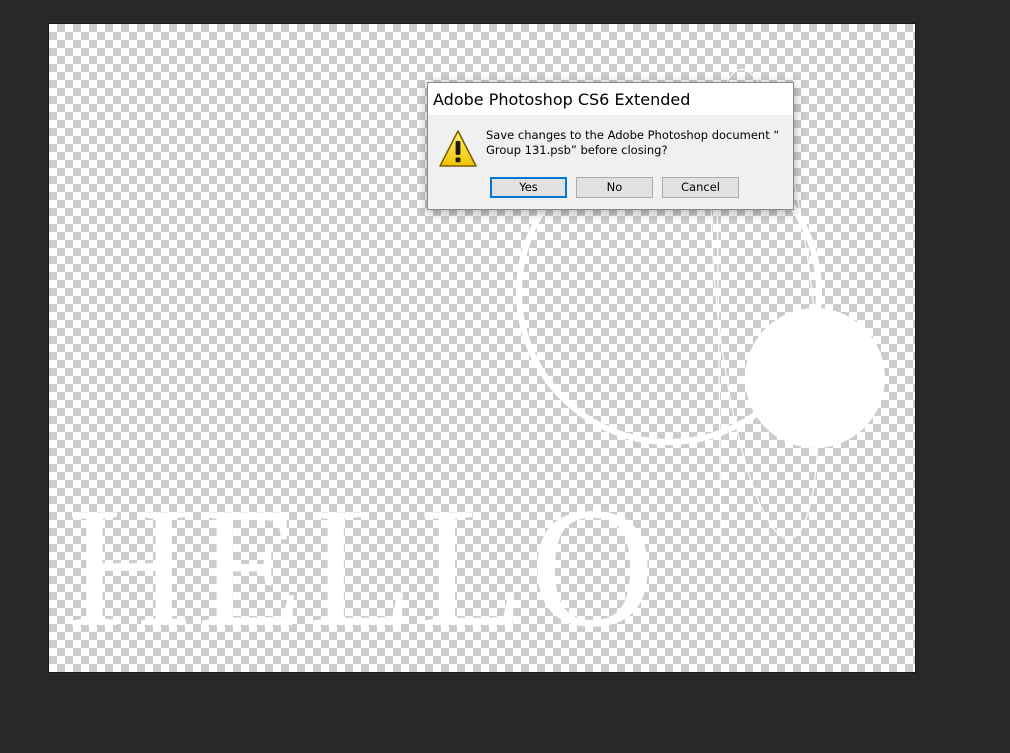 The image size is (1010, 753). What do you see at coordinates (700, 187) in the screenshot?
I see `cancel-button: Cancel` at bounding box center [700, 187].